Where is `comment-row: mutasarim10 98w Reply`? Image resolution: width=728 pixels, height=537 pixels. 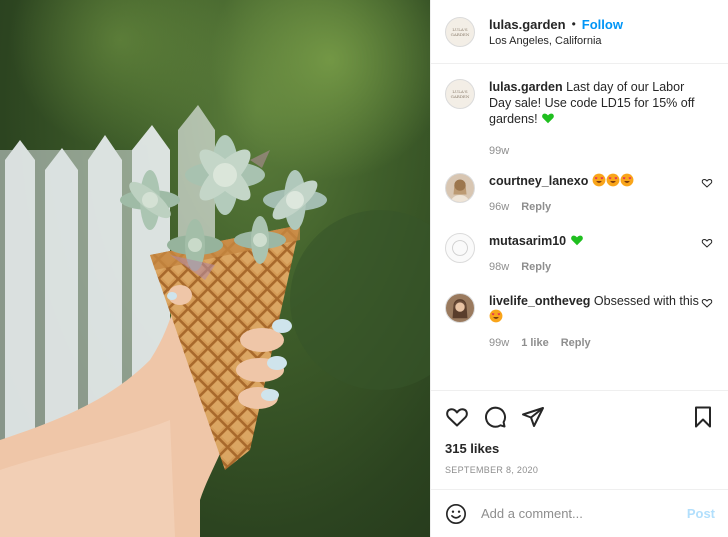 comment-row: mutasarim10 98w Reply is located at coordinates (580, 254).